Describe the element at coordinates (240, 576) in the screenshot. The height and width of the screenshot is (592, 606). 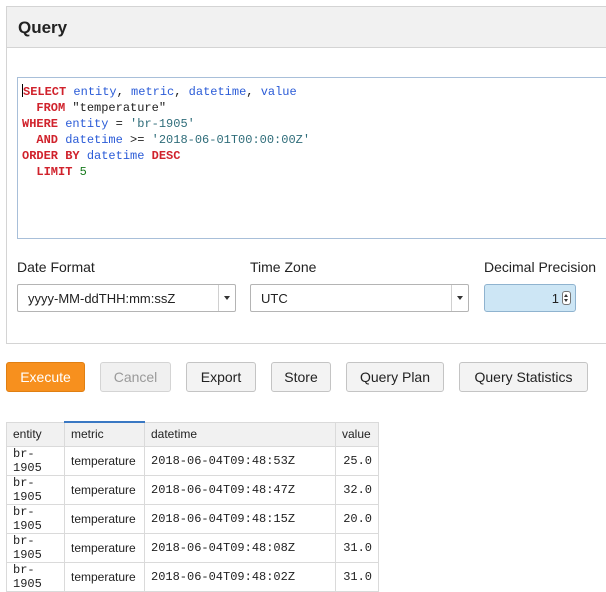
I see `cell-datetime: 2018-06-04T09:48:02Z` at that location.